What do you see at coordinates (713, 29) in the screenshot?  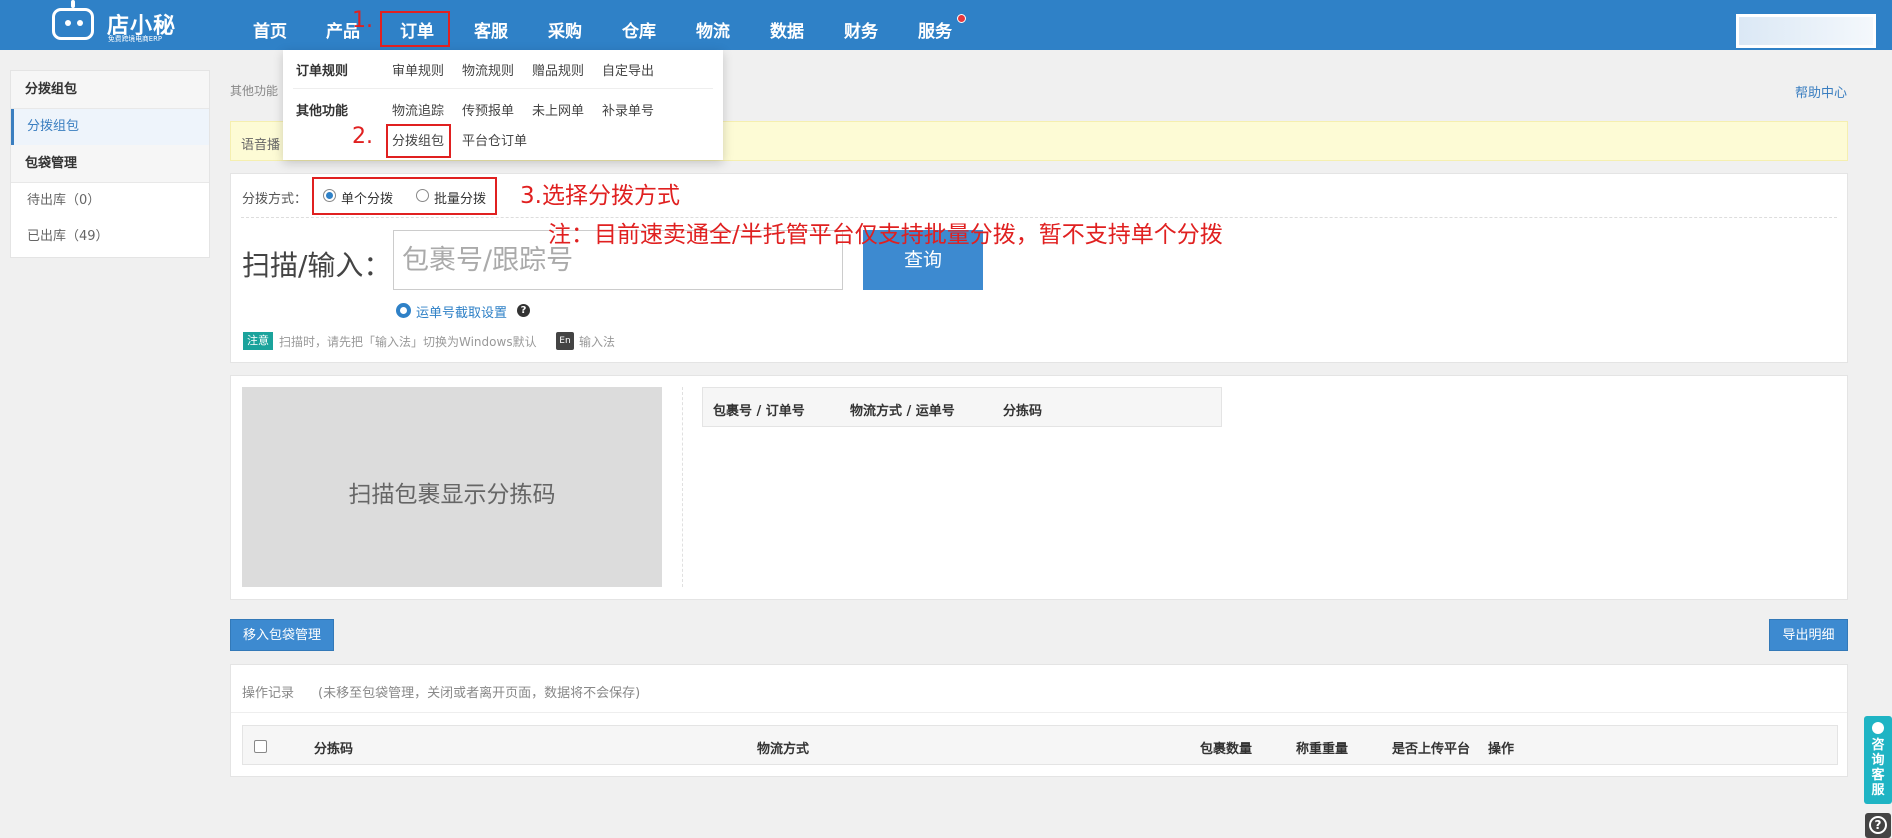 I see `nav-item-logistics: 物流` at bounding box center [713, 29].